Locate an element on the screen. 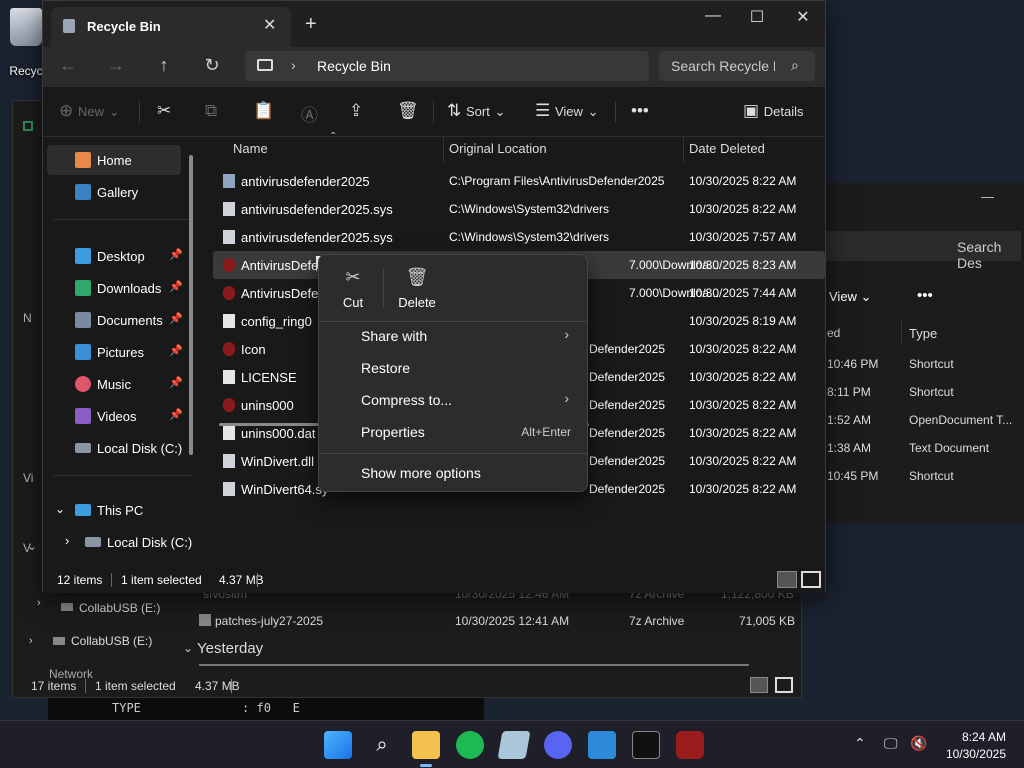 The width and height of the screenshot is (1024, 768). nav-this-pc: ⌄ This PC is located at coordinates (114, 510).